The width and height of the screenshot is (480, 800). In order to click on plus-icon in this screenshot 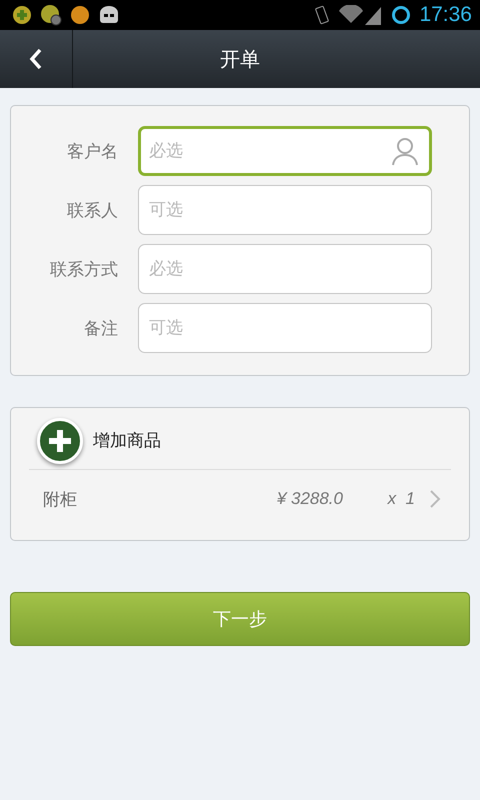, I will do `click(60, 441)`.